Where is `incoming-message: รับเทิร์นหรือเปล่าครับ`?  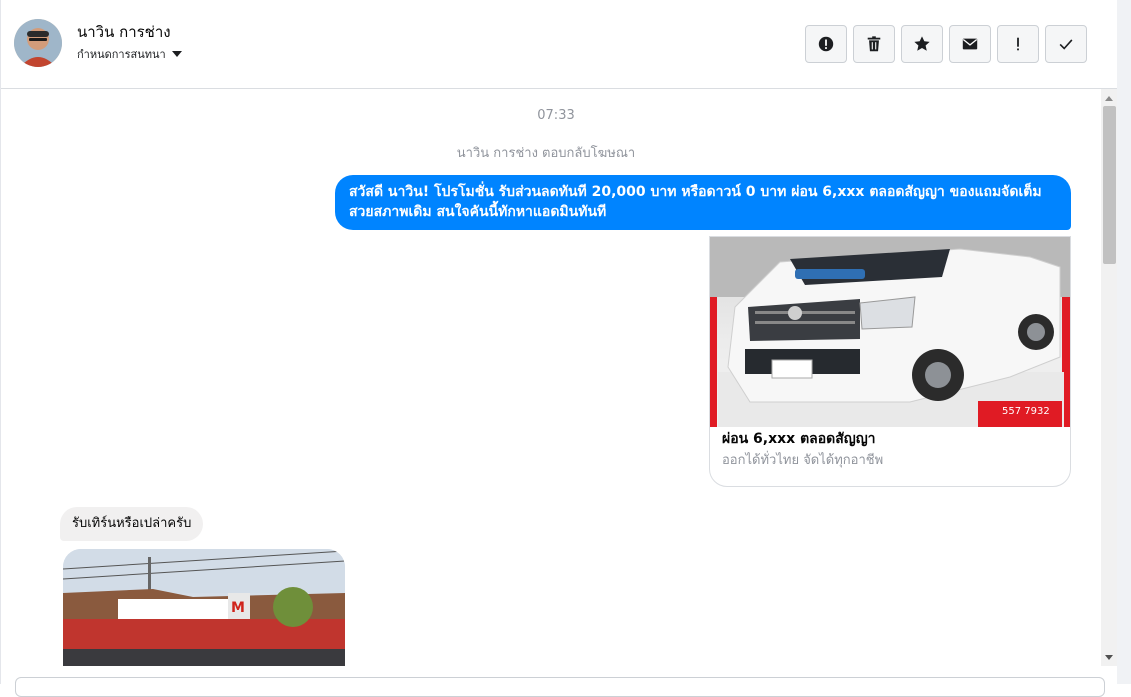
incoming-message: รับเทิร์นหรือเปล่าครับ is located at coordinates (132, 524).